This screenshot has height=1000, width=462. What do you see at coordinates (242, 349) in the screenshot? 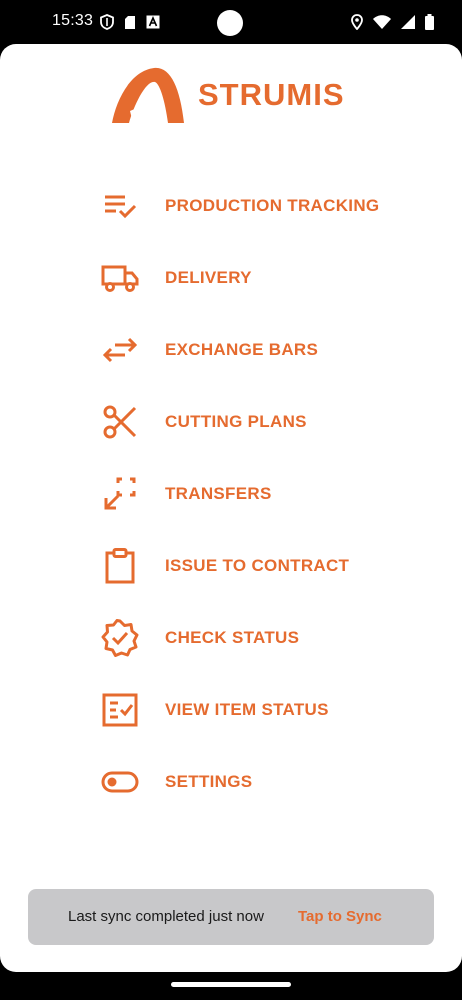
I see `menu-item-label: EXCHANGE BARS` at bounding box center [242, 349].